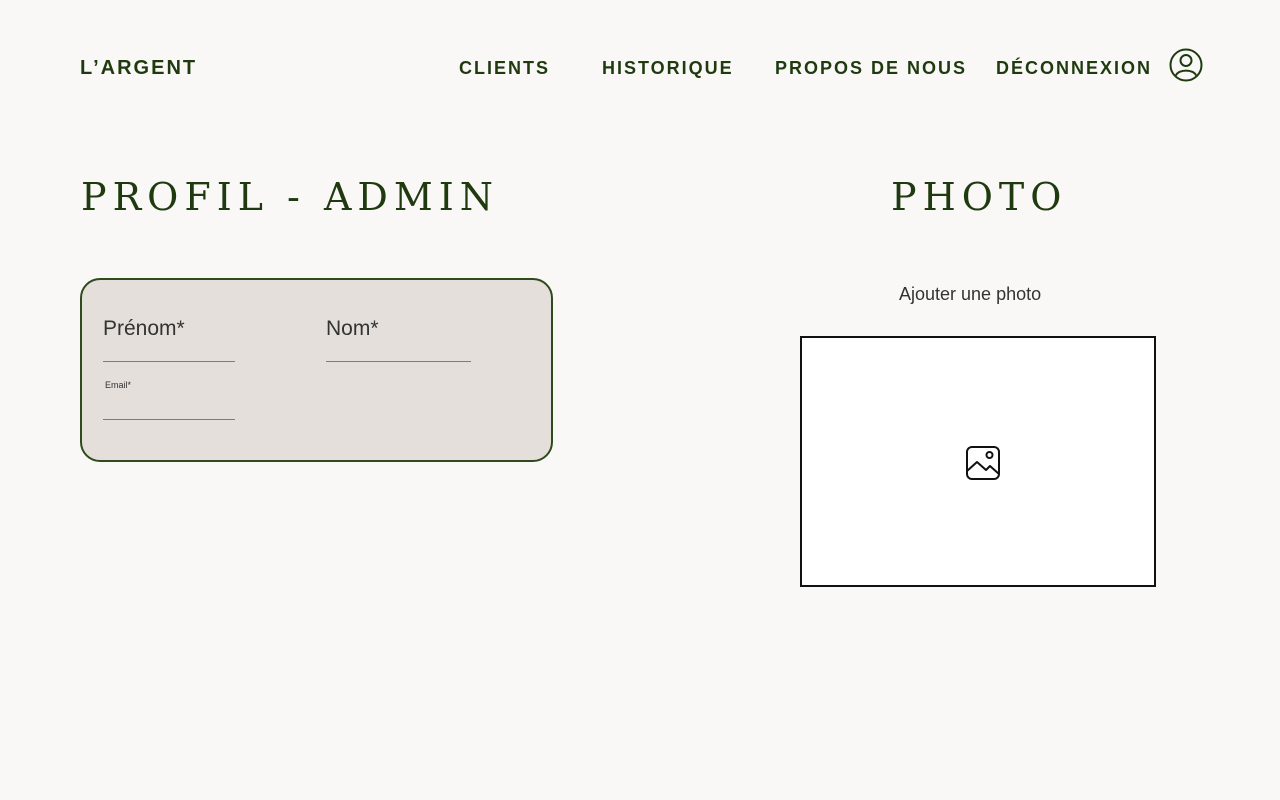  I want to click on user-circle-icon, so click(1186, 65).